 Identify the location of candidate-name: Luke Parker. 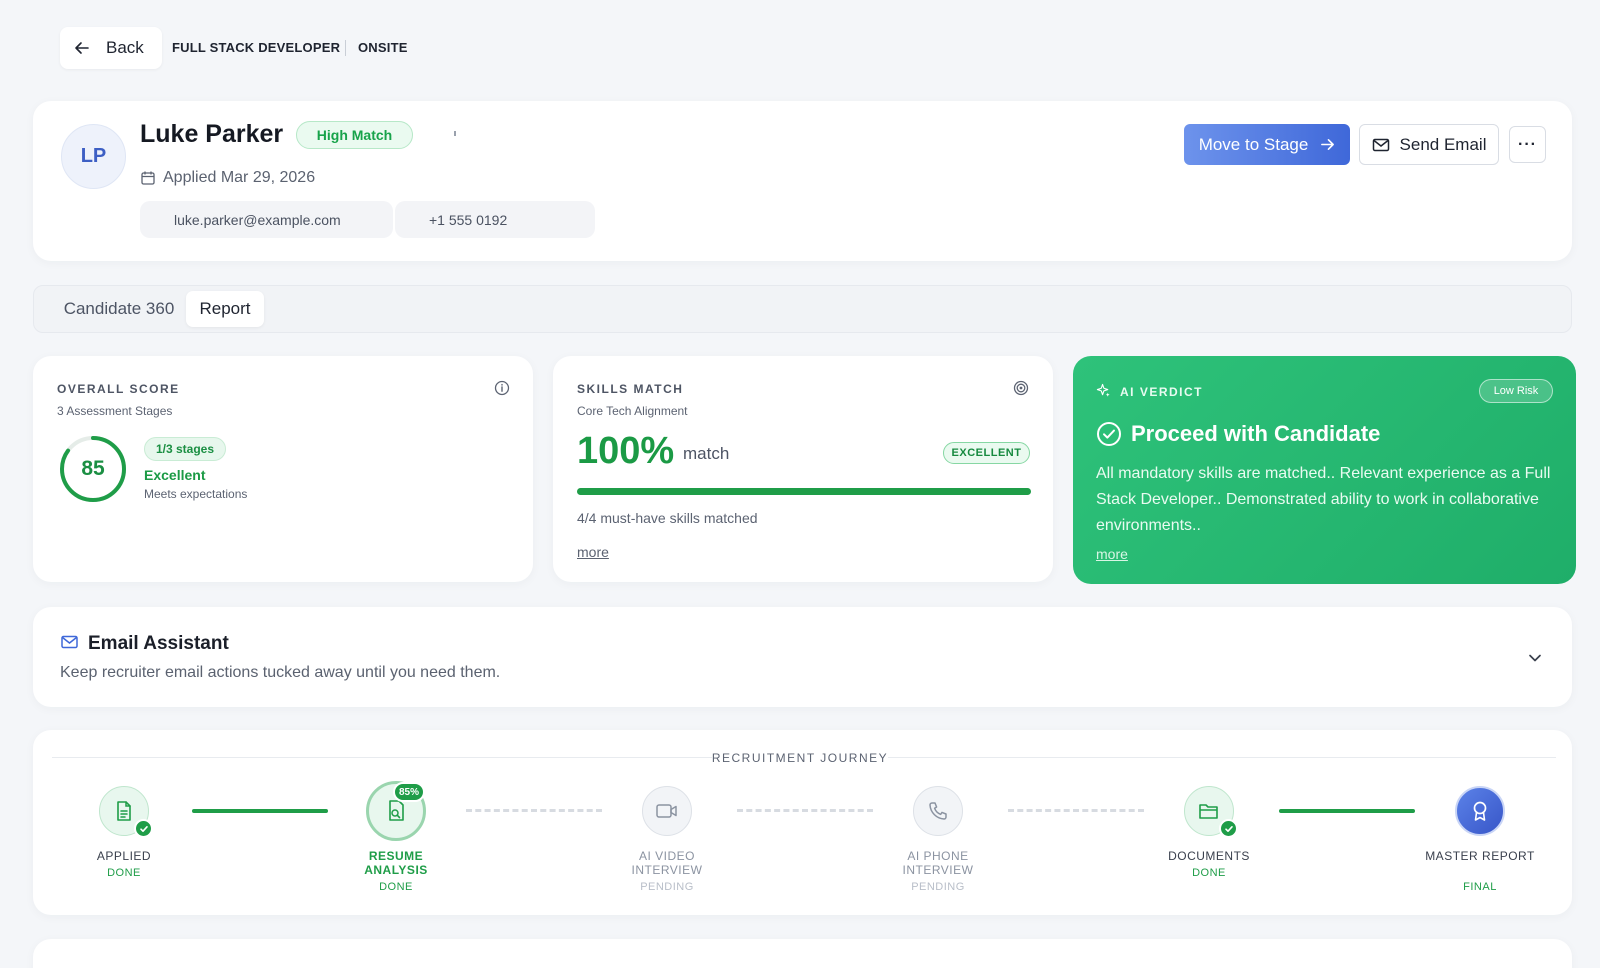
(212, 134).